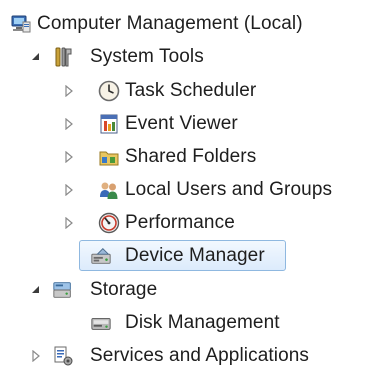  What do you see at coordinates (101, 256) in the screenshot?
I see `device-manager-icon` at bounding box center [101, 256].